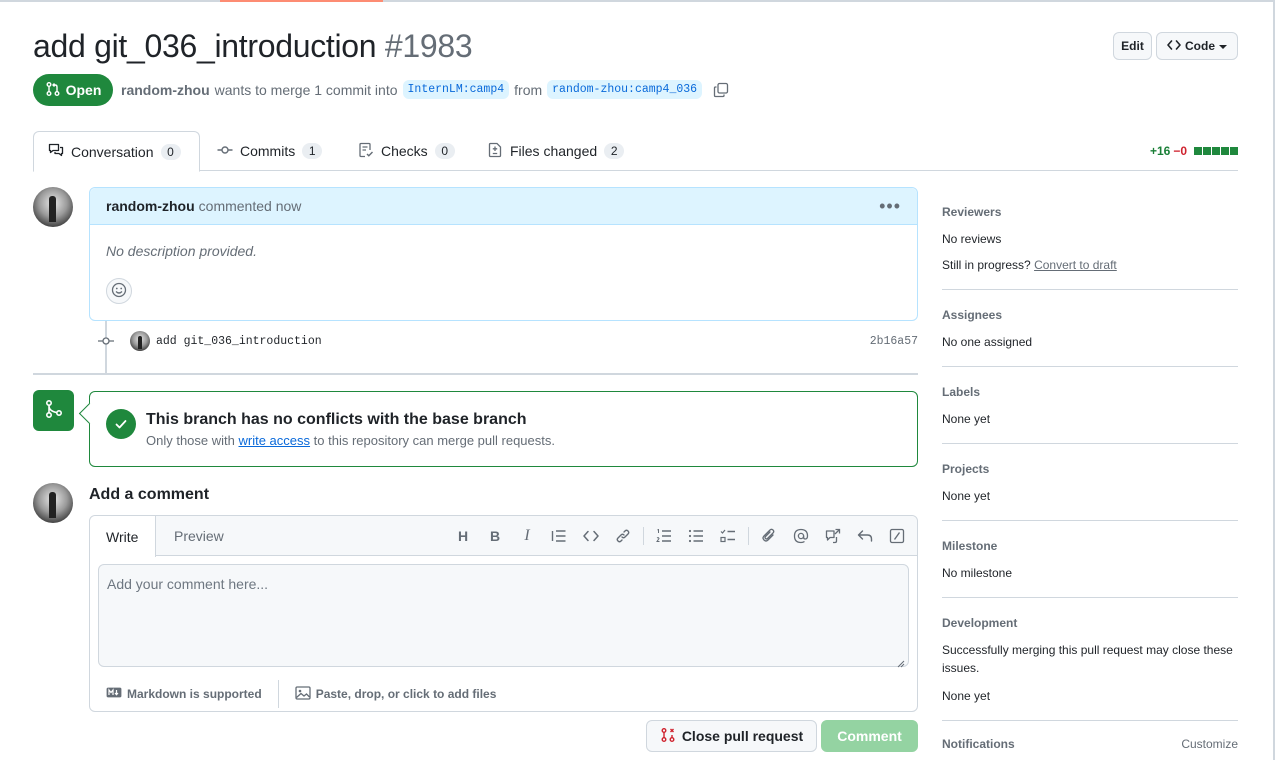 The height and width of the screenshot is (760, 1275). Describe the element at coordinates (150, 206) in the screenshot. I see `comment-author: random-zhou` at that location.